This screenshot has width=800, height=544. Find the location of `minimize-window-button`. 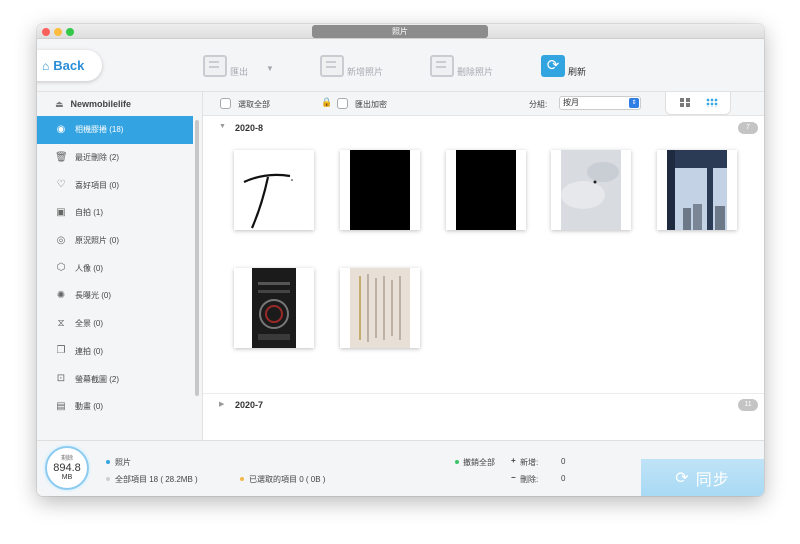

minimize-window-button is located at coordinates (58, 32).